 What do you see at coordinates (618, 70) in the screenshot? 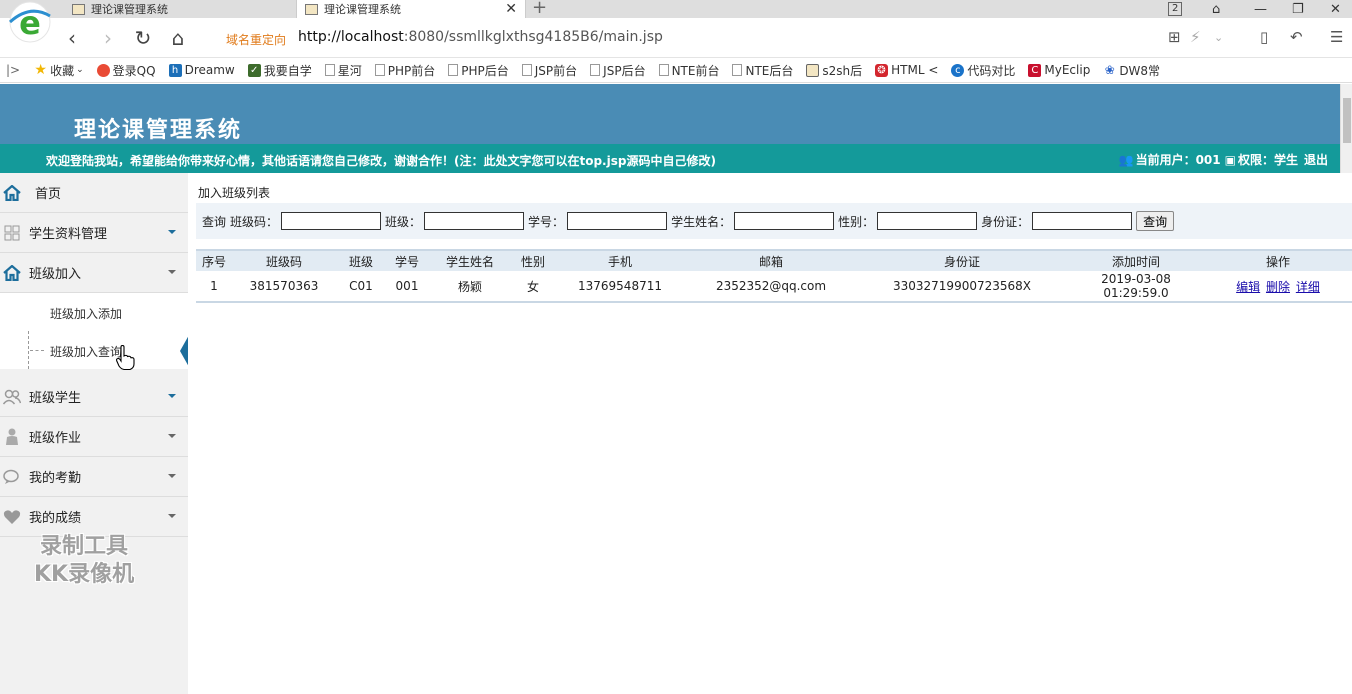
I see `bookmark-item: JSP后台` at bounding box center [618, 70].